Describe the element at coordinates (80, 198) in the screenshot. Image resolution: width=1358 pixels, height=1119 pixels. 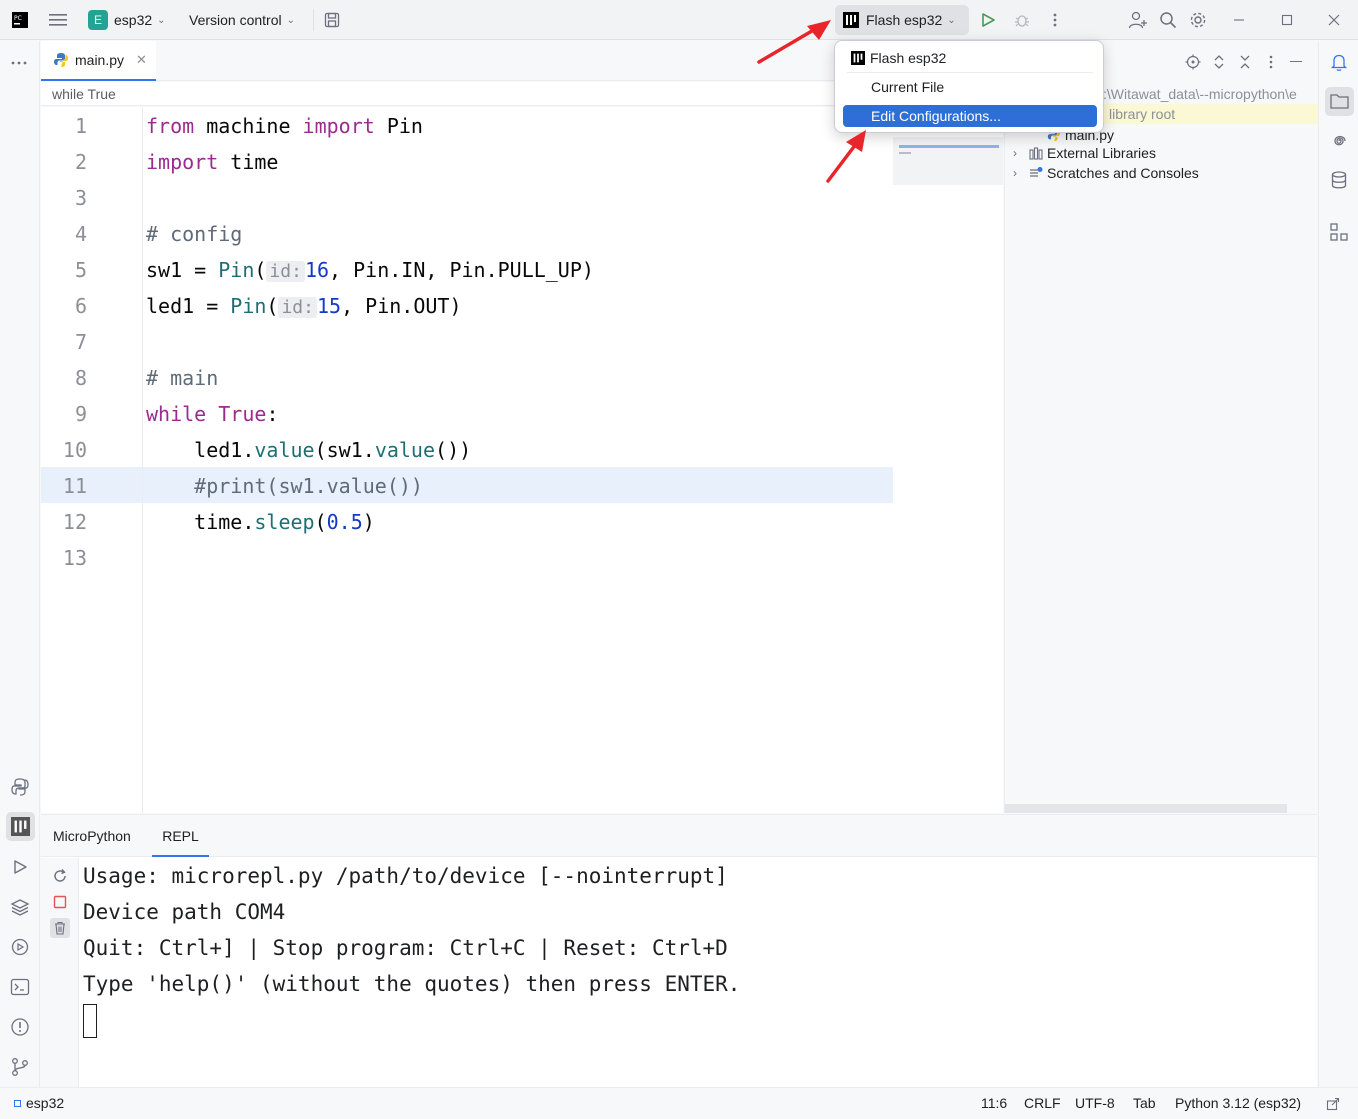
I see `line-number: 3` at that location.